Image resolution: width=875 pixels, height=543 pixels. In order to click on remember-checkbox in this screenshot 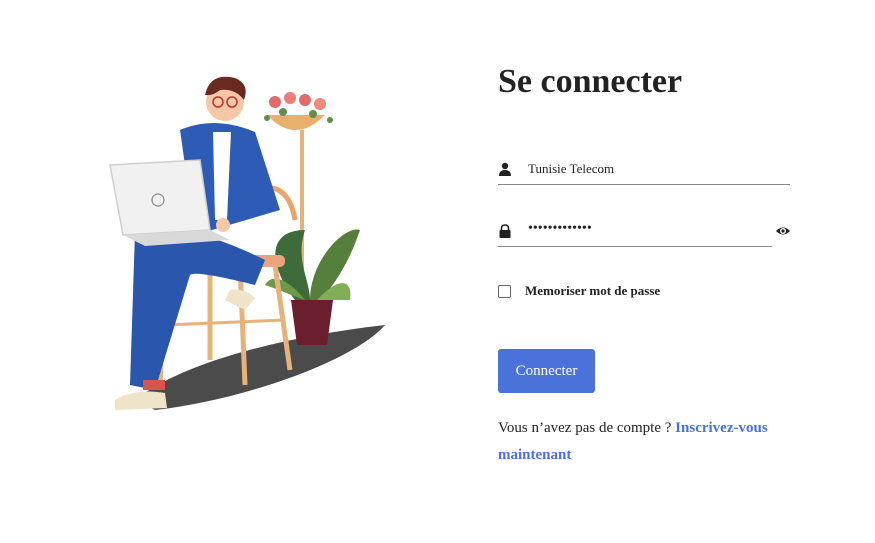, I will do `click(504, 291)`.